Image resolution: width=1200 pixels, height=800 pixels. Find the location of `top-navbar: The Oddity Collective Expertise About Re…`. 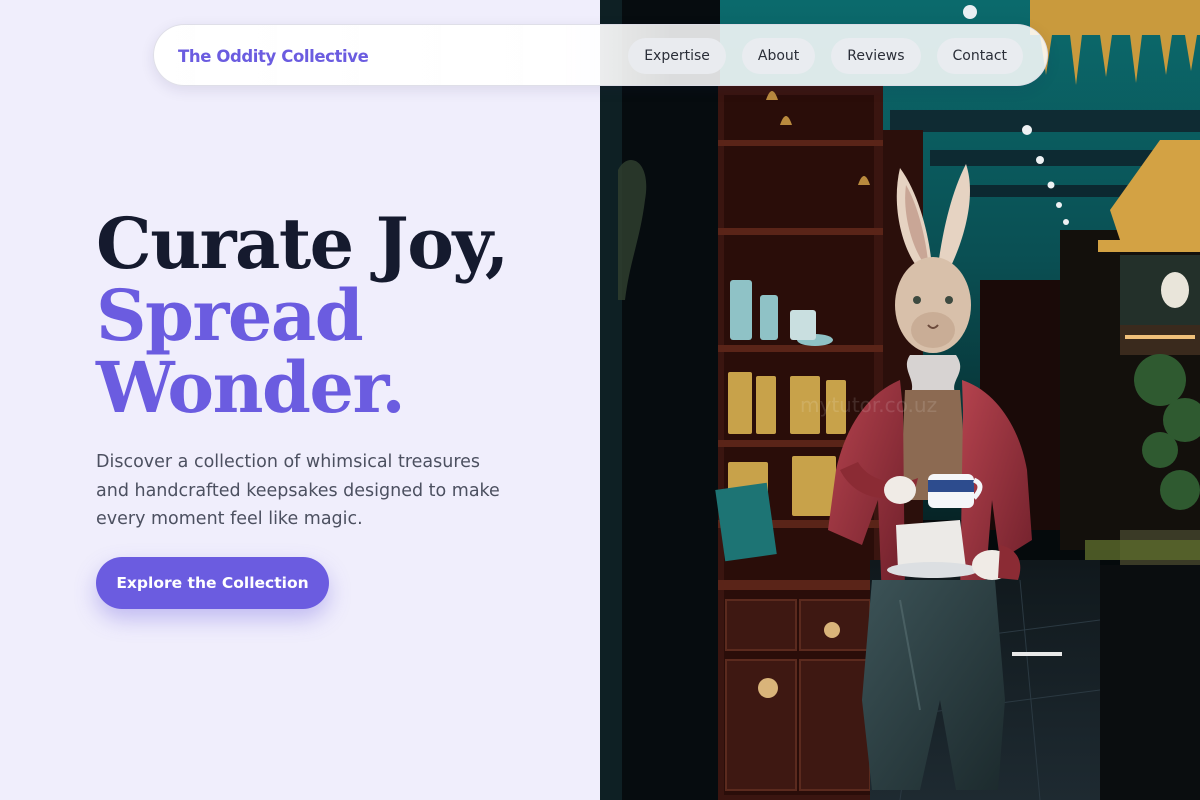

top-navbar: The Oddity Collective Expertise About Re… is located at coordinates (600, 55).